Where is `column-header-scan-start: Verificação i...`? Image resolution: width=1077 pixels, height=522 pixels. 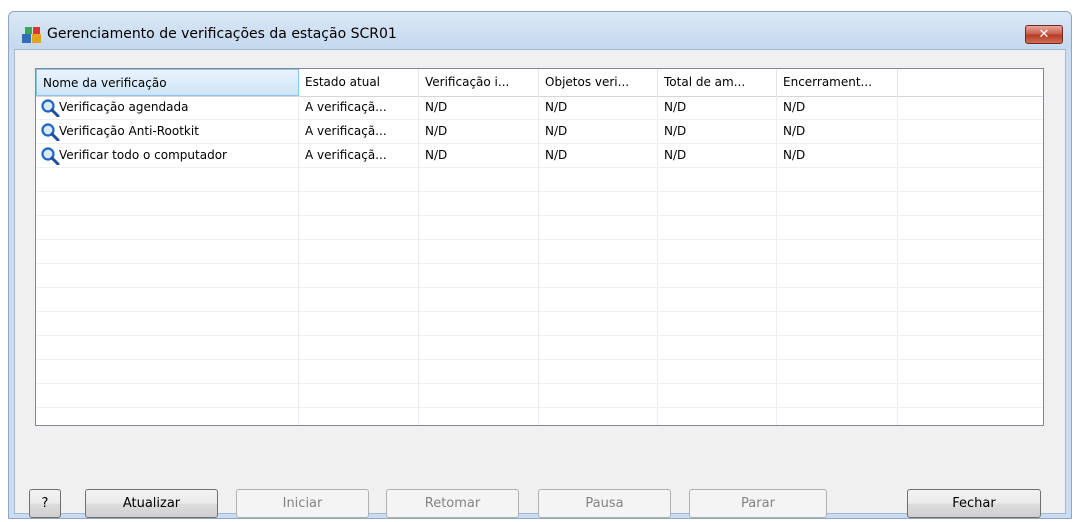
column-header-scan-start: Verificação i... is located at coordinates (479, 82).